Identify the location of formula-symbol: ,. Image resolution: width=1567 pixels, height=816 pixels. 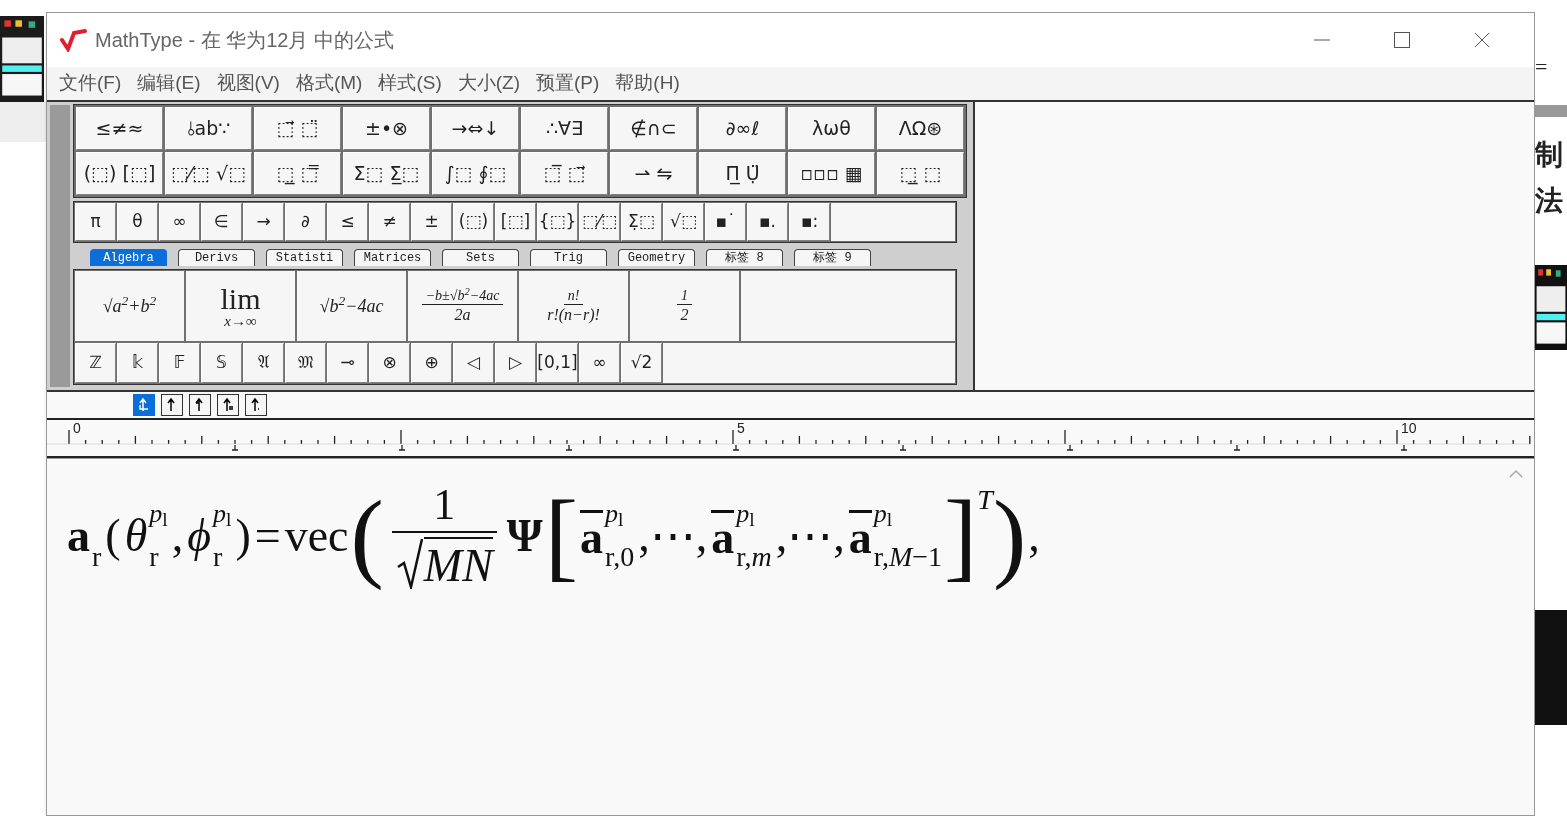
(177, 536).